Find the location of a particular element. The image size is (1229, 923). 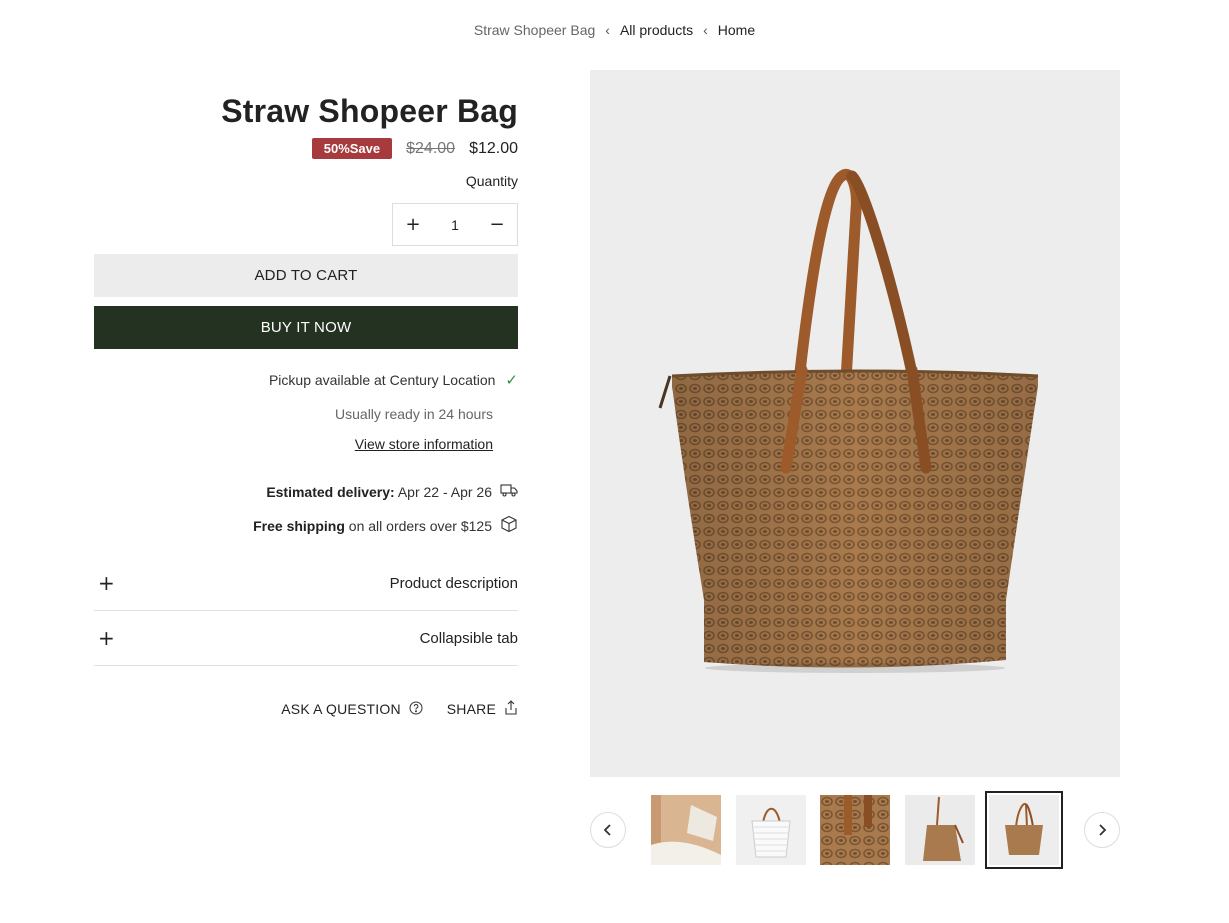

quantity-increase-button: + is located at coordinates (413, 224).